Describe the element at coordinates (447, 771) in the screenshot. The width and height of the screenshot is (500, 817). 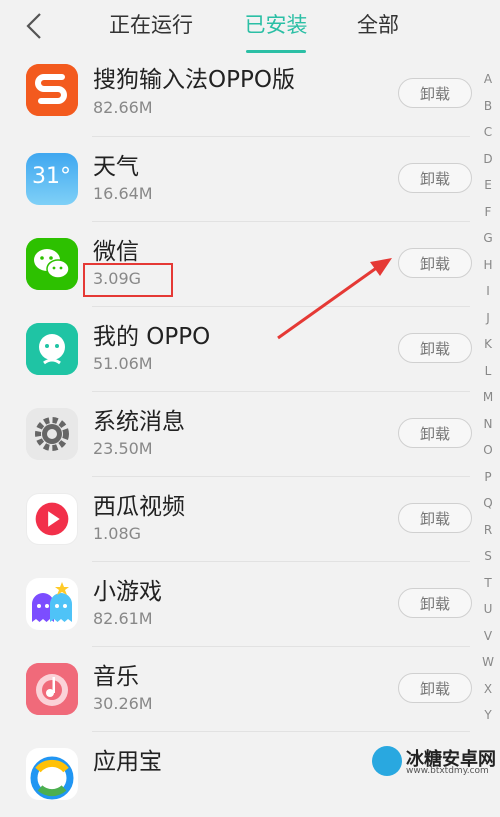
I see `watermark-url: www.btxtdmy.com` at that location.